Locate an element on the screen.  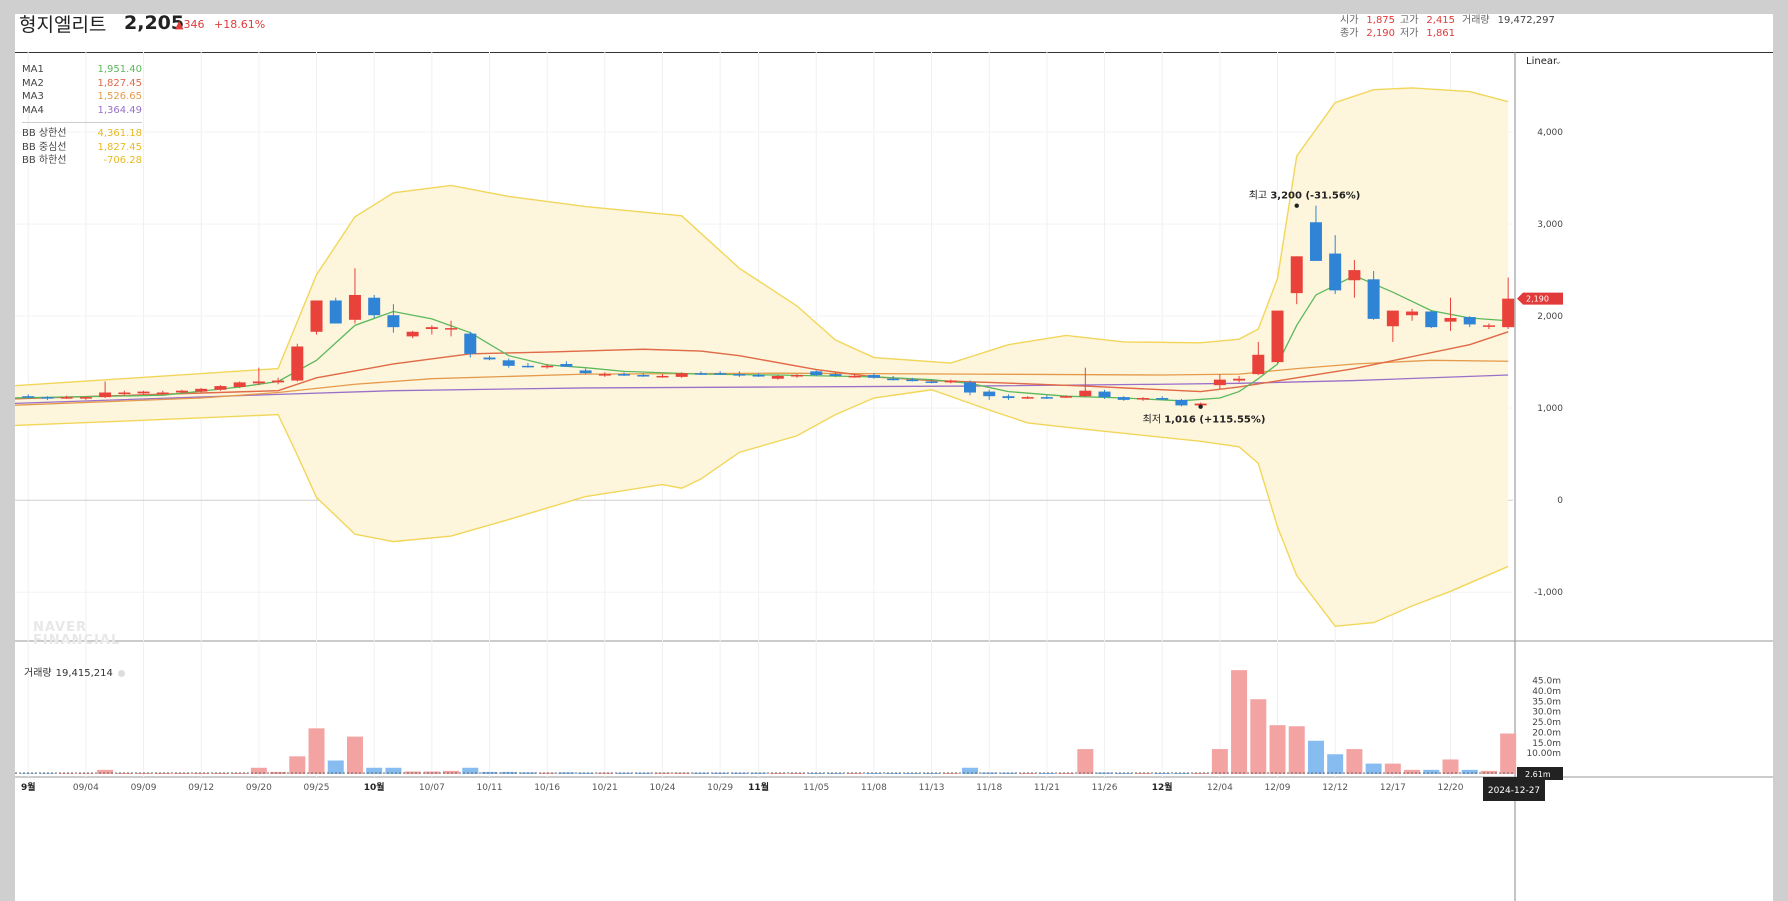
price-tick-label: 4,000 is located at coordinates (1550, 133).